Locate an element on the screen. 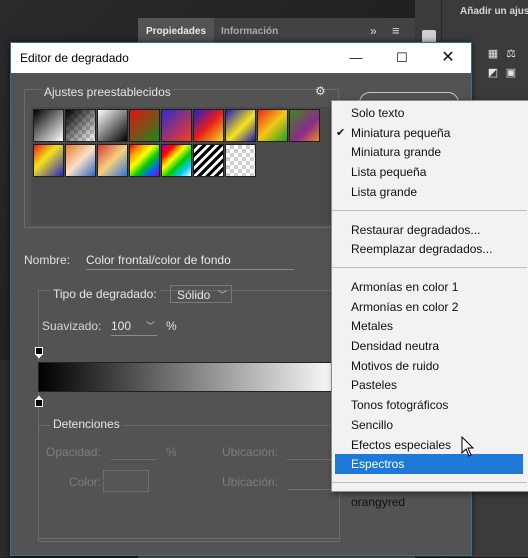 The width and height of the screenshot is (528, 558). adjustment-icons: ▦ ⚖ ◩ ▣ is located at coordinates (505, 65).